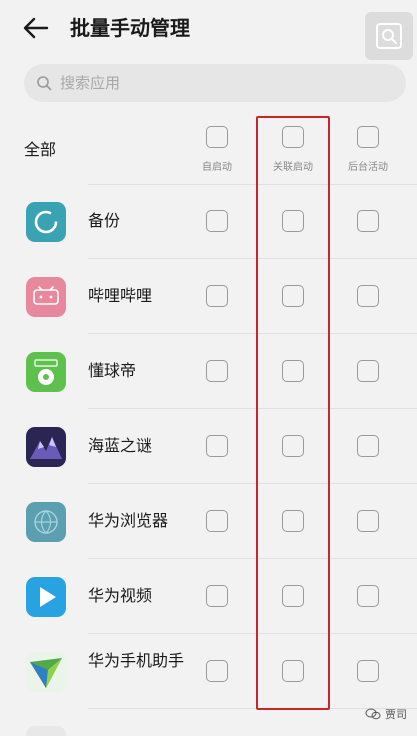 This screenshot has width=417, height=736. I want to click on app-row-game: 海蓝之谜, so click(208, 446).